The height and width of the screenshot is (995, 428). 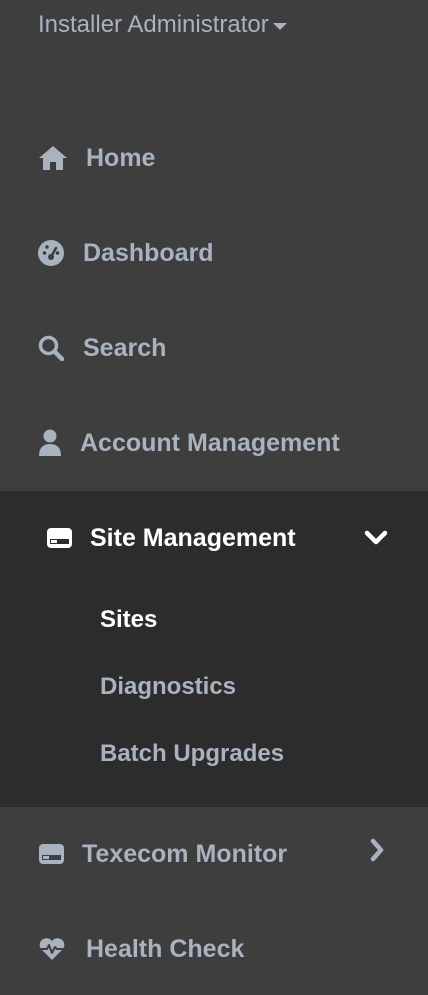 What do you see at coordinates (51, 253) in the screenshot?
I see `dashboard-icon` at bounding box center [51, 253].